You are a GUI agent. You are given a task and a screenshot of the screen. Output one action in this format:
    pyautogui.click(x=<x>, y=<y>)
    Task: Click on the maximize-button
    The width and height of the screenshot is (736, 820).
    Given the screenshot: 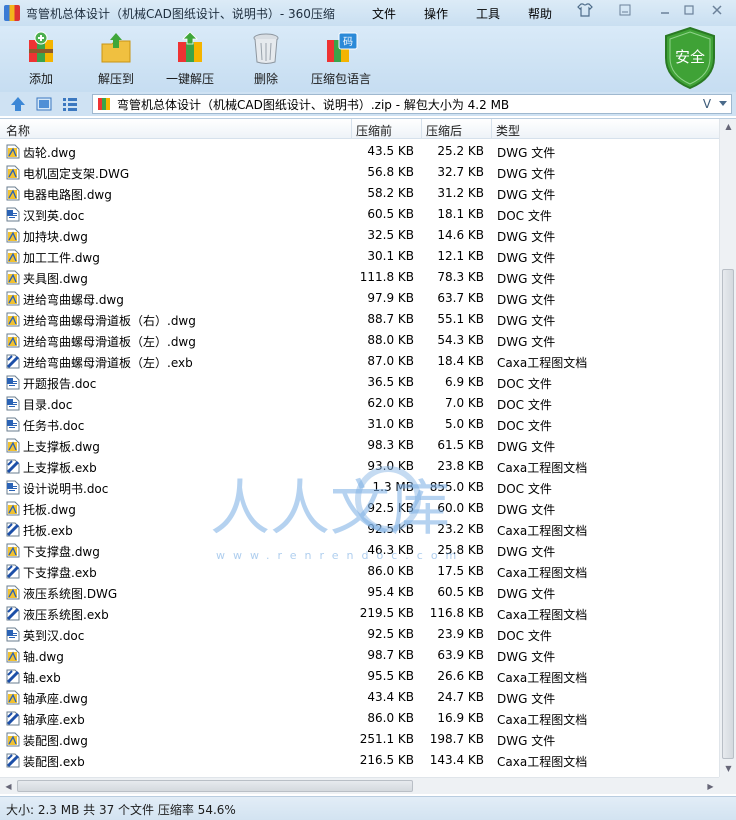 What is the action you would take?
    pyautogui.click(x=689, y=12)
    